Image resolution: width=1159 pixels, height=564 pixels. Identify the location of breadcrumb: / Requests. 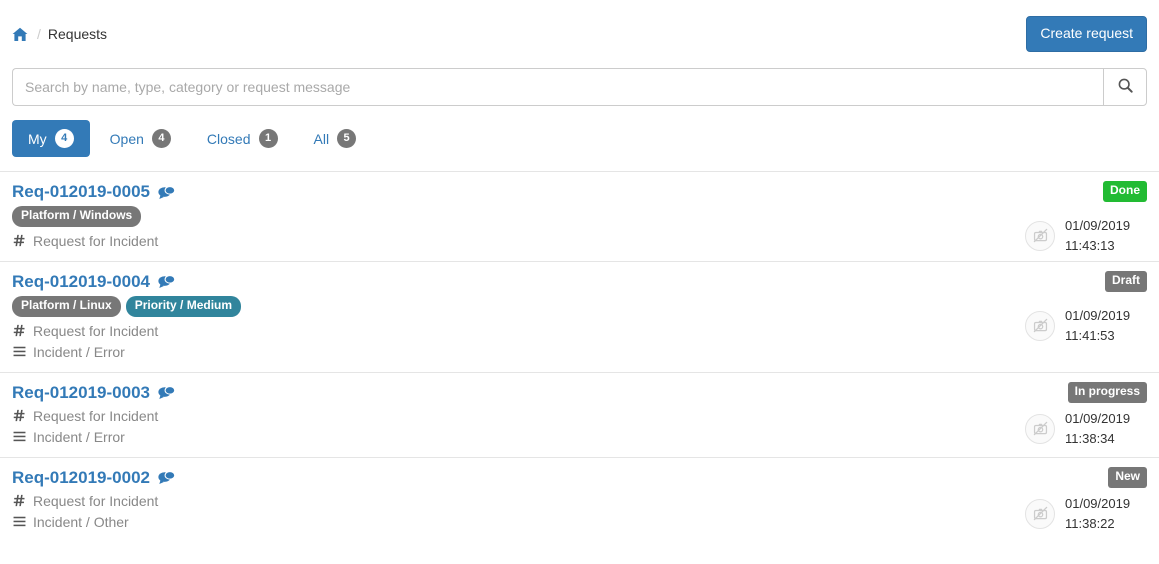
(59, 34).